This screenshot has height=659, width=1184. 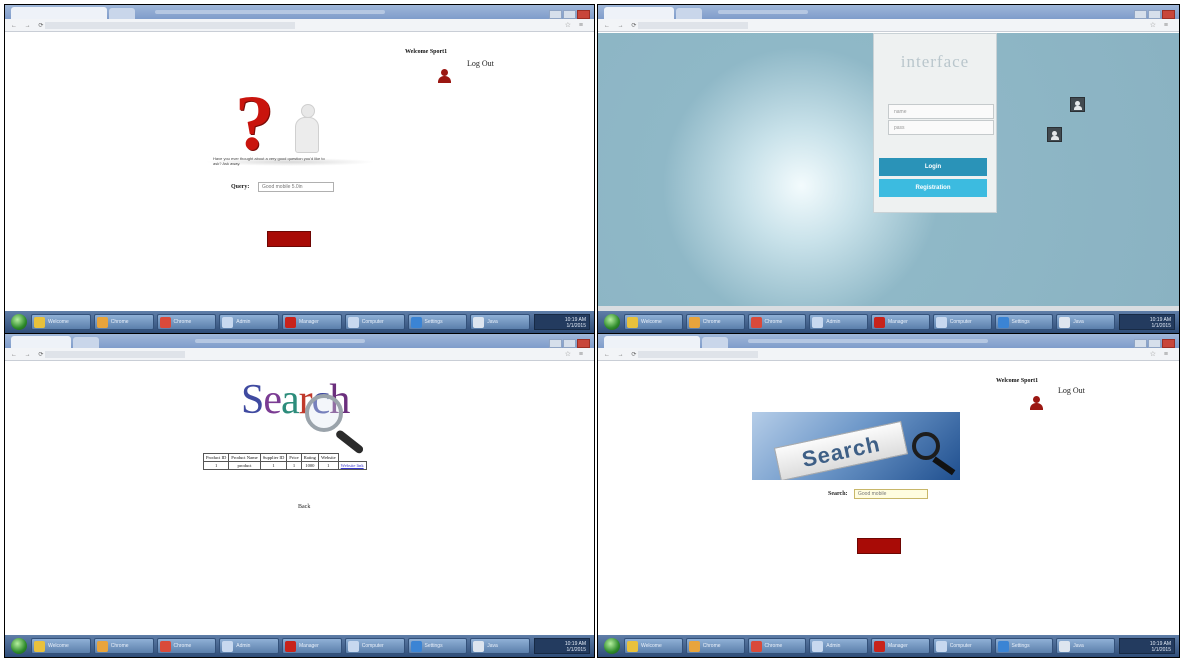 I want to click on taskbar-item-label: Admin, so click(x=833, y=322).